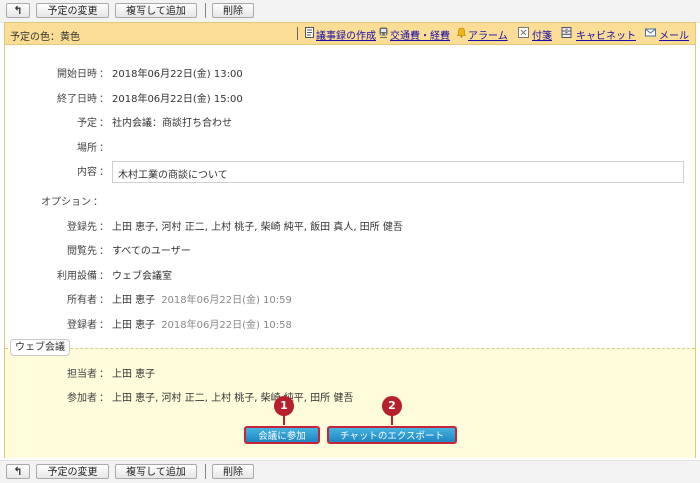 The image size is (700, 483). I want to click on schedule-color-label: 予定の色：黄色, so click(45, 37).